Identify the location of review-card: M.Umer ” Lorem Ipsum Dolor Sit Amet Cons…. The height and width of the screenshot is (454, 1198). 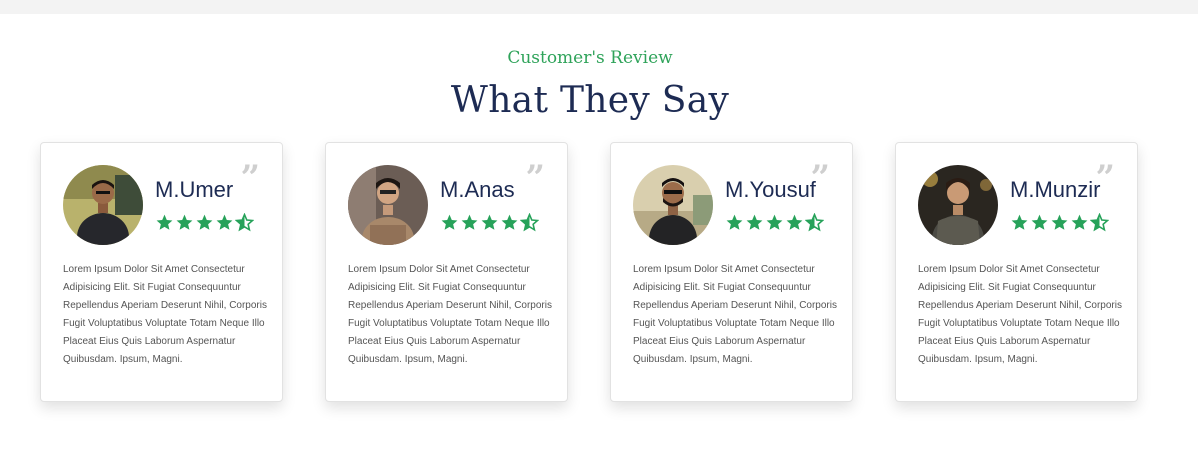
(161, 272).